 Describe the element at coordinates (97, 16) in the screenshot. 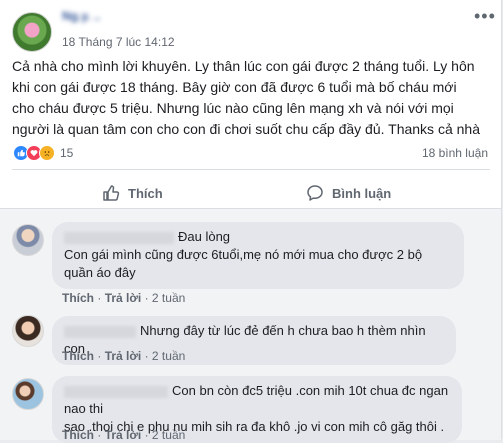

I see `author-name: Ng.y. ..` at that location.